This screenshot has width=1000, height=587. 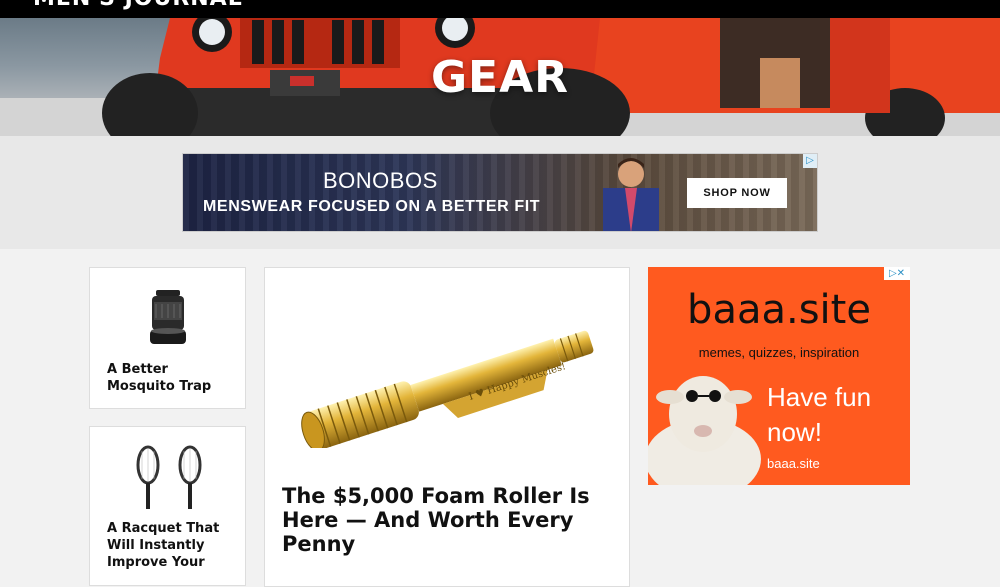 I want to click on tennis-racquets-image, so click(x=169, y=477).